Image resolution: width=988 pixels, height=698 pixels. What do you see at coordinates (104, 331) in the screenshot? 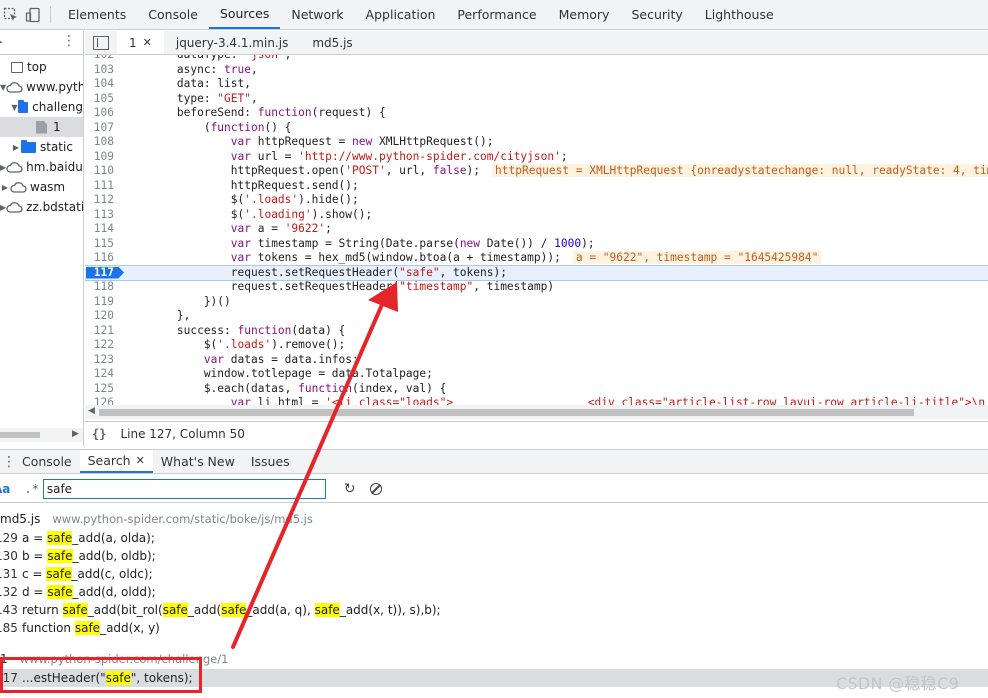
I see `line-number: 121` at bounding box center [104, 331].